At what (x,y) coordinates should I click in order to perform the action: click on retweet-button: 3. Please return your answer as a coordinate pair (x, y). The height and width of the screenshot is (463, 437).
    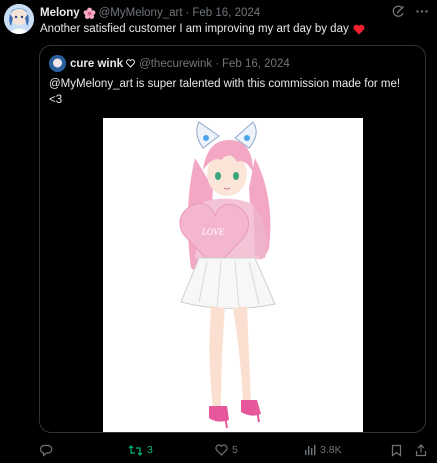
    Looking at the image, I should click on (140, 450).